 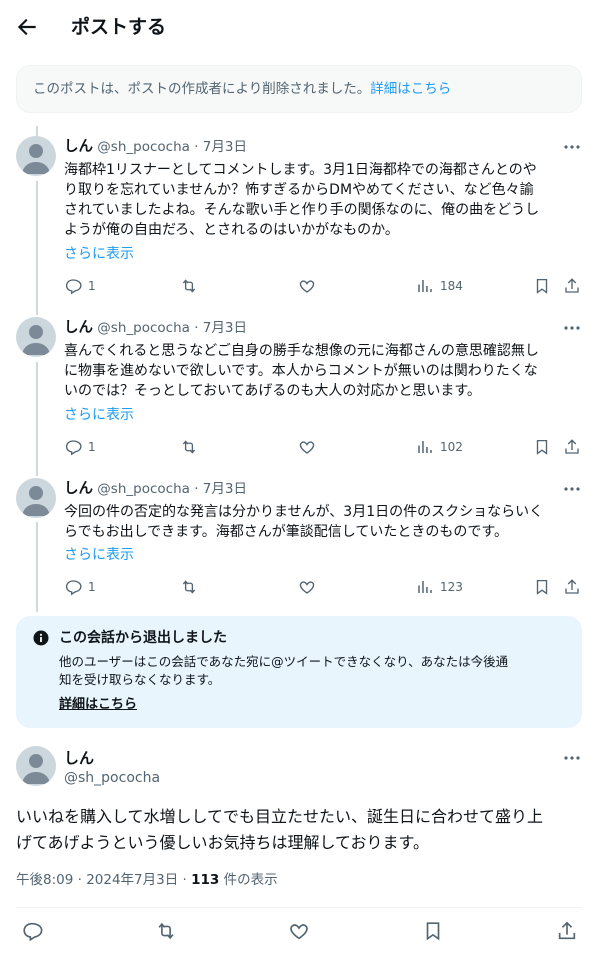 What do you see at coordinates (103, 880) in the screenshot?
I see `post-timestamp: 午後8:09 · 2024年7月3日 ·` at bounding box center [103, 880].